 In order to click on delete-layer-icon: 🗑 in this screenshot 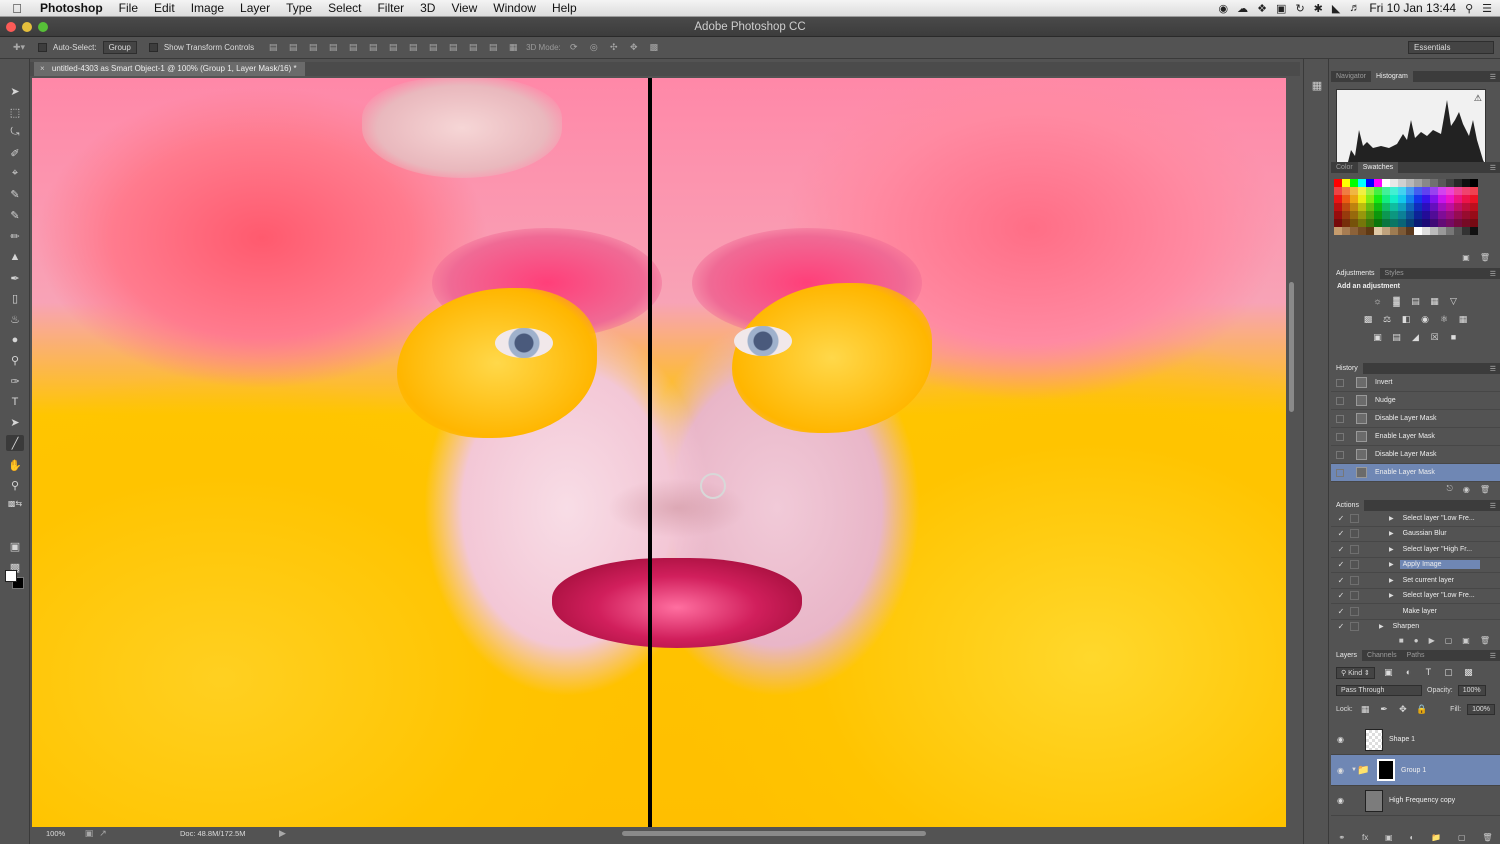, I will do `click(1487, 837)`.